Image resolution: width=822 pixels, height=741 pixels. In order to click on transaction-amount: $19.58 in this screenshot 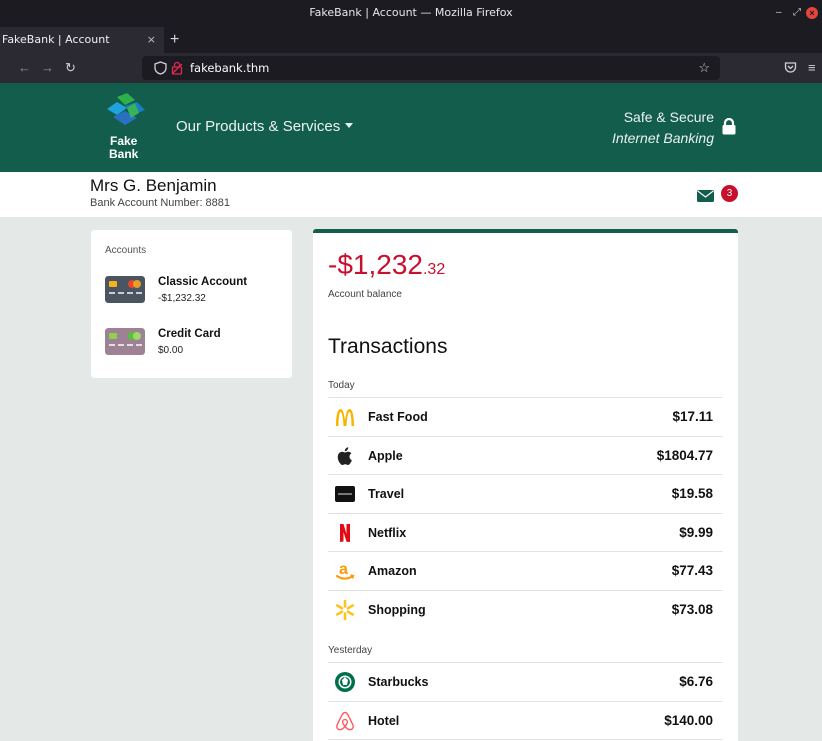, I will do `click(692, 493)`.